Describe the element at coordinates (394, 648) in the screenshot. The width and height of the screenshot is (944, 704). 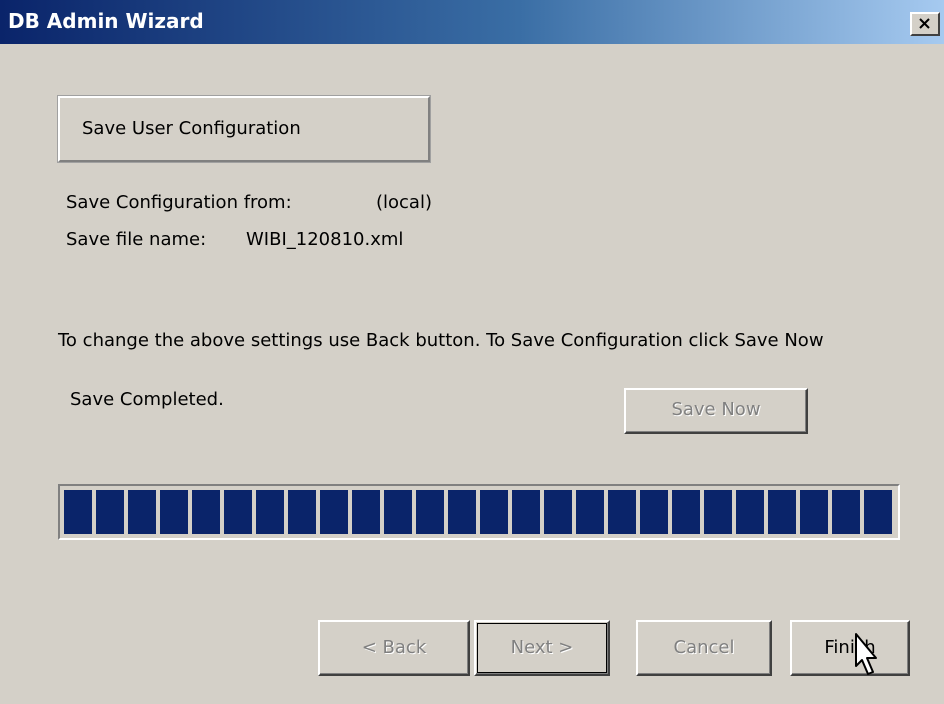
I see `back-button: < Back` at that location.